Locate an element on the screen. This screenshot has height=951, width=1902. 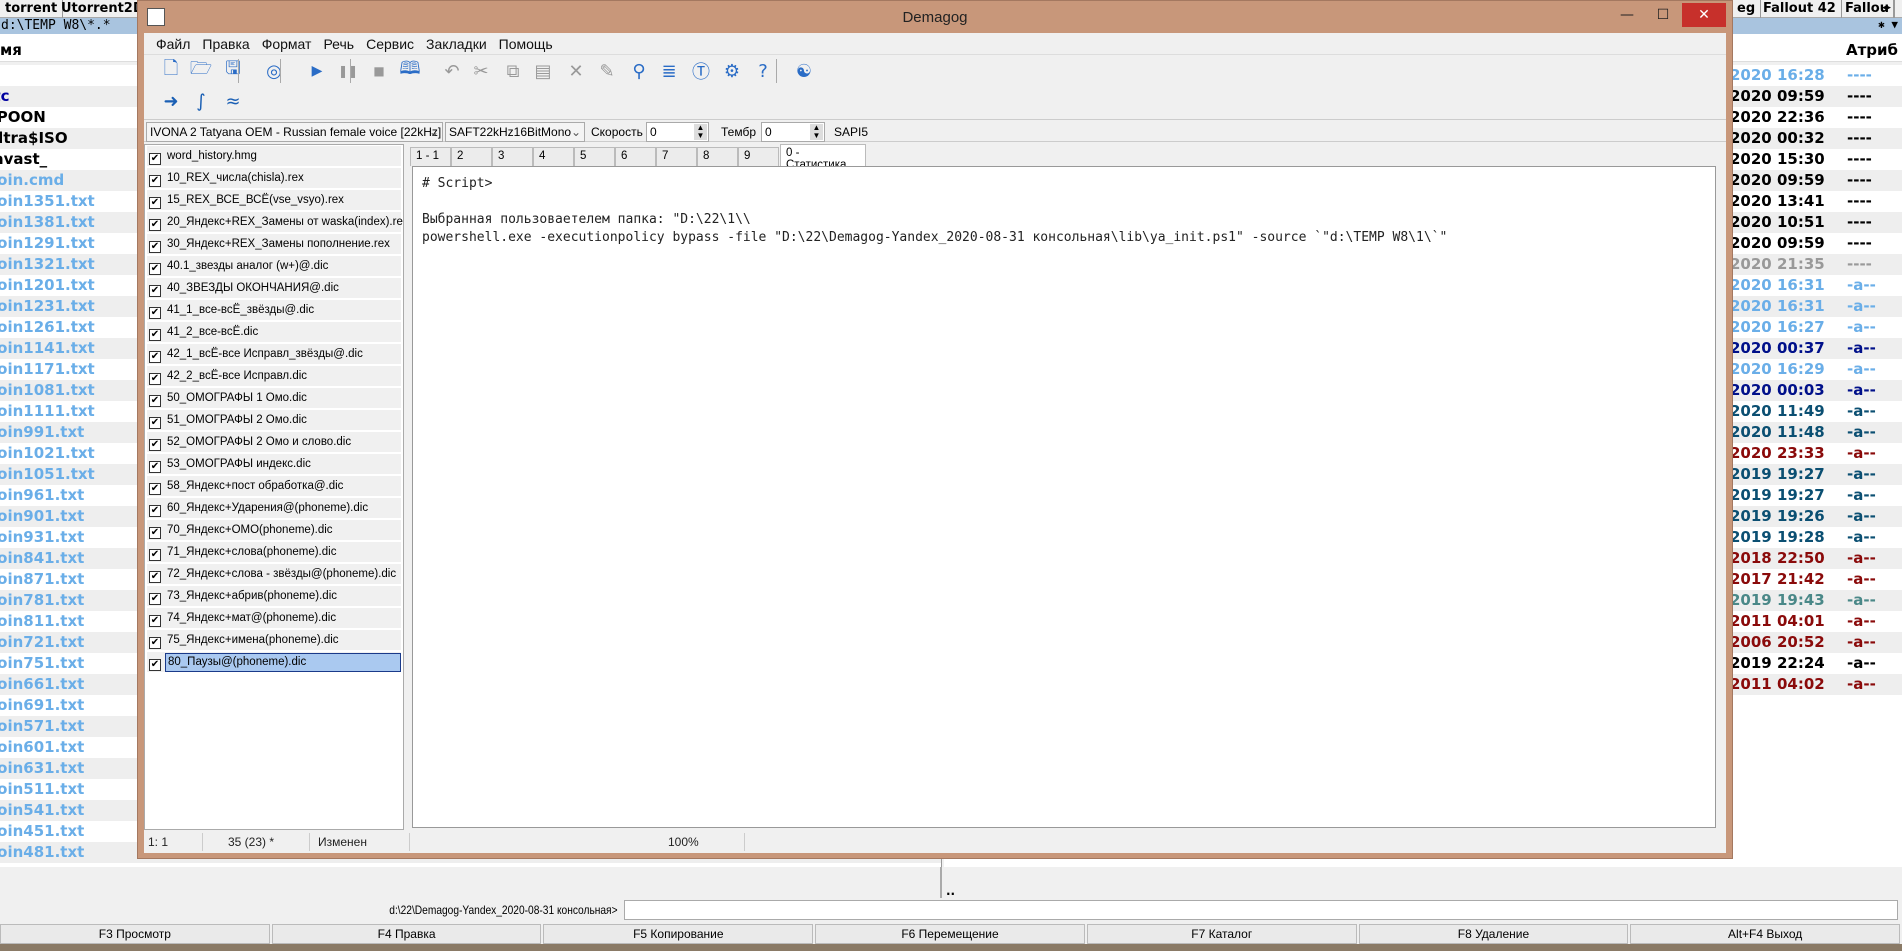
fkey-button: F6 Перемещение is located at coordinates (950, 934).